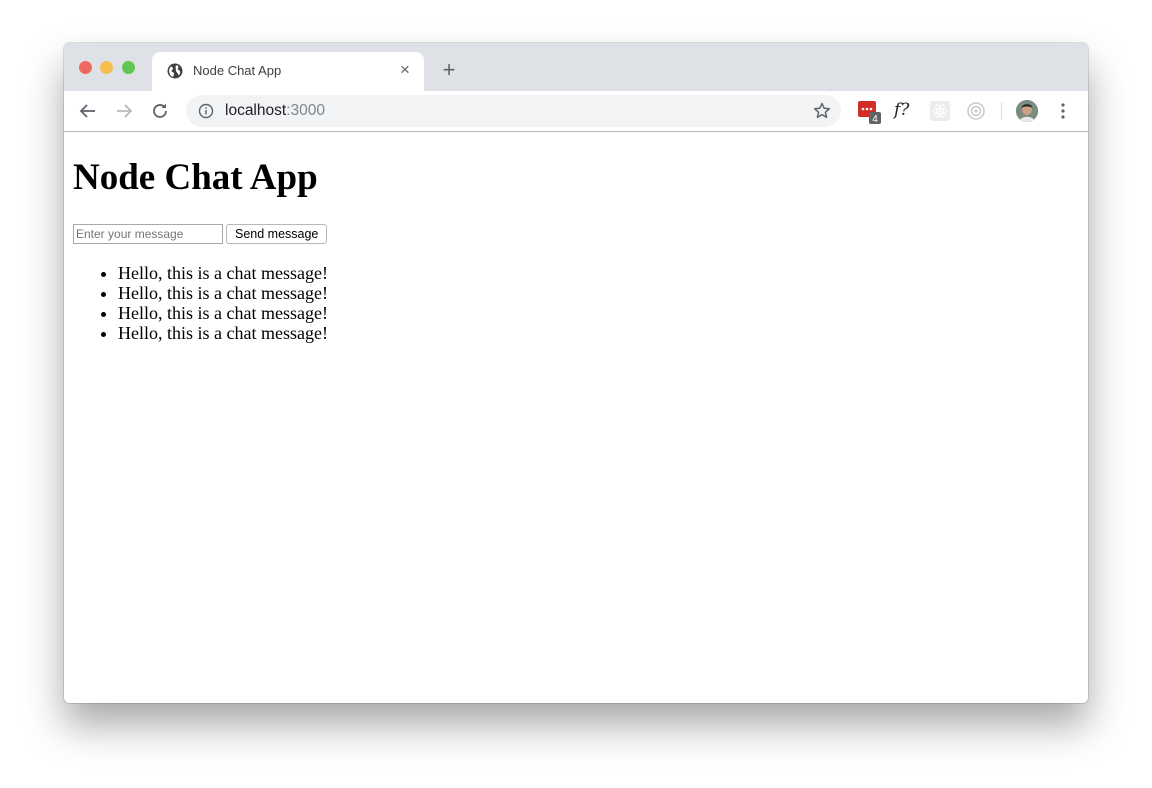 The height and width of the screenshot is (788, 1152). I want to click on forward-arrow-icon, so click(124, 111).